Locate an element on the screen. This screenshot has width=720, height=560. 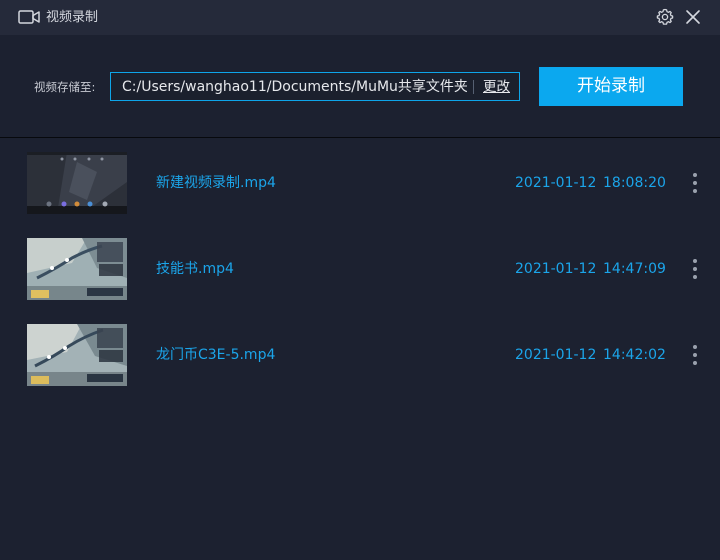
save-path-label: 视频存储至: is located at coordinates (65, 87).